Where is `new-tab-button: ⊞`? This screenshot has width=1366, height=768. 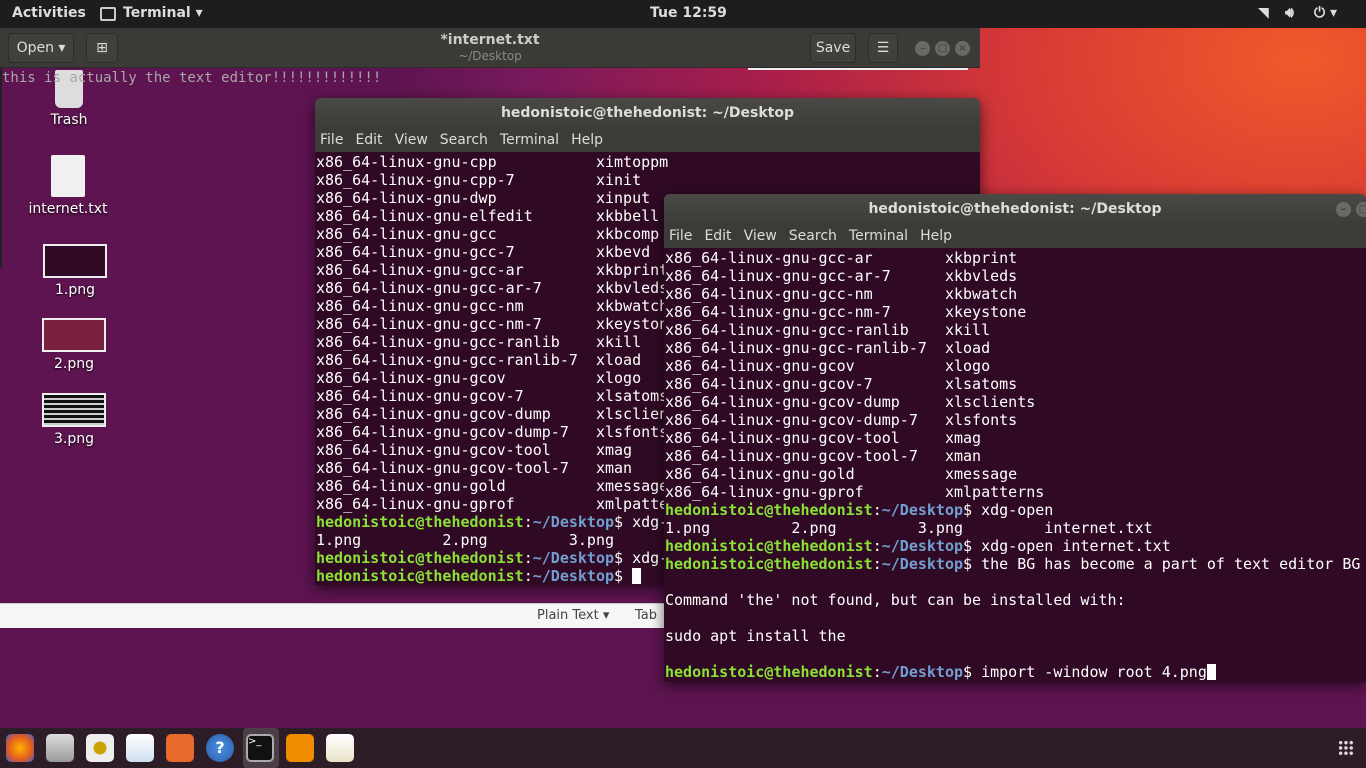
new-tab-button: ⊞ is located at coordinates (102, 48).